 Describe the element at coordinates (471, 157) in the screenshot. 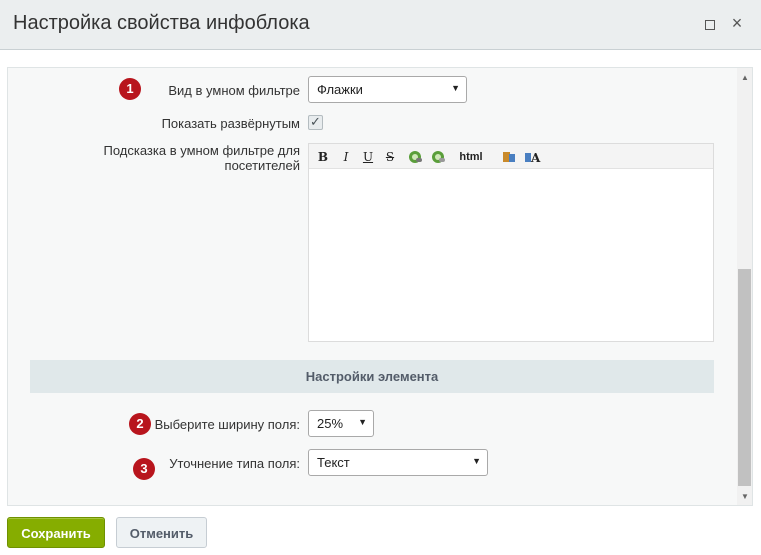

I see `html-mode-button: html` at that location.